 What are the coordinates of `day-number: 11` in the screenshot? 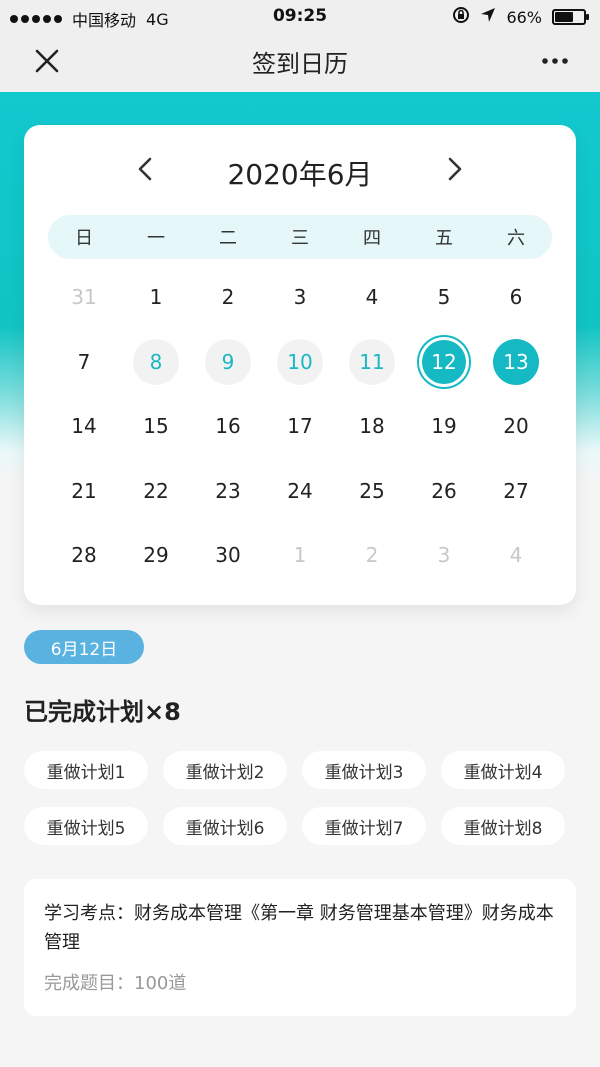 It's located at (372, 361).